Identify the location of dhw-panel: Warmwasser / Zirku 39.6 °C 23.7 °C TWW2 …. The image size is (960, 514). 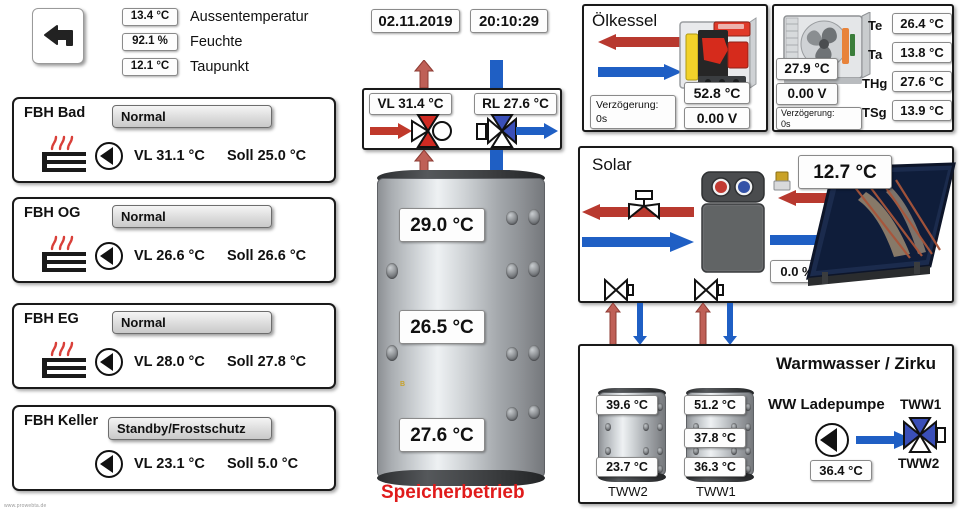
(766, 424).